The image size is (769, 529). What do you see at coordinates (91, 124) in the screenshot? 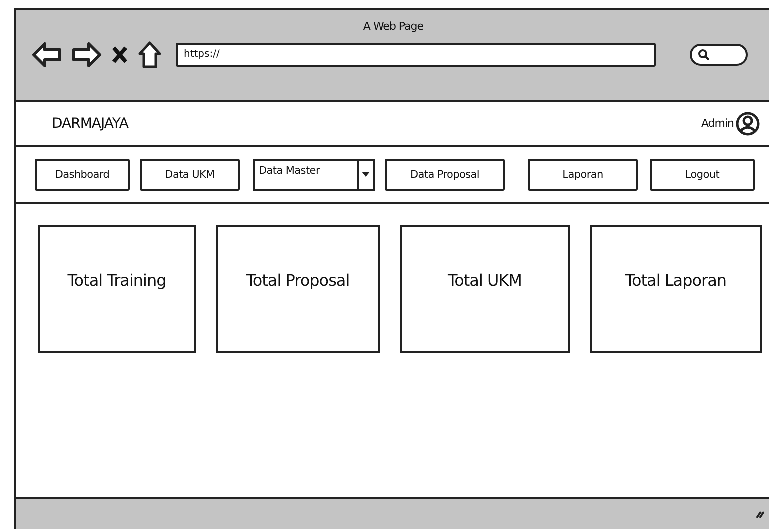
I see `brand-name: DARMAJAYA` at bounding box center [91, 124].